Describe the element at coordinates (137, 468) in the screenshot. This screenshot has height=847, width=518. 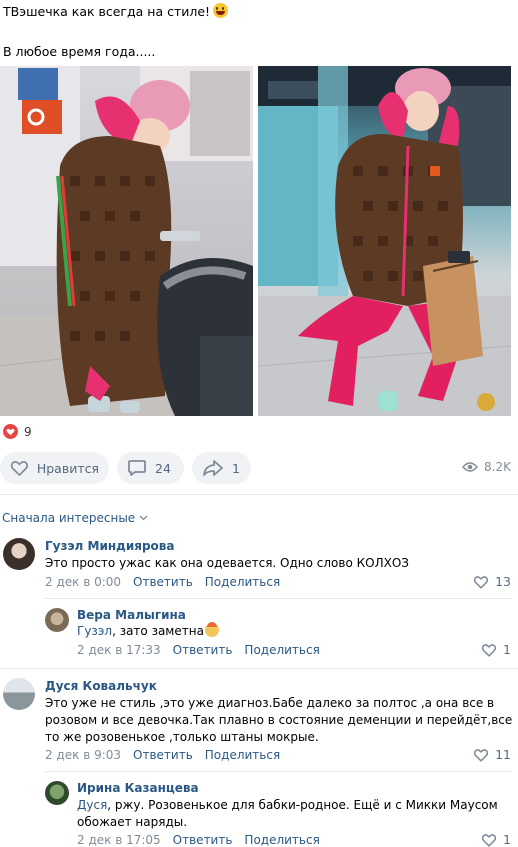
I see `comment-icon` at that location.